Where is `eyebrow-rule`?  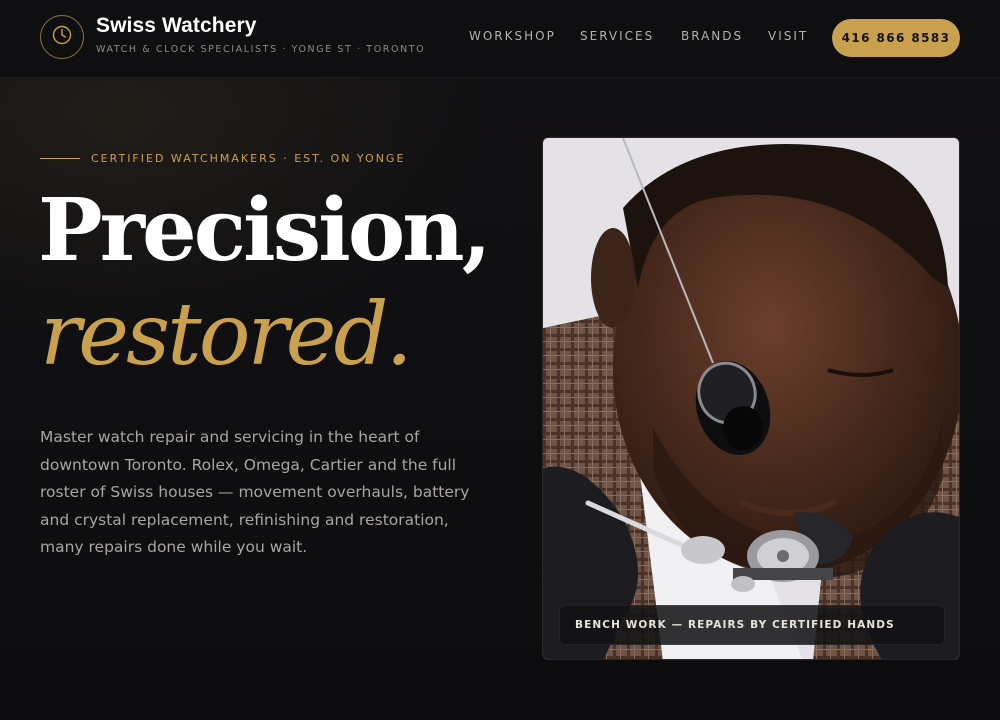 eyebrow-rule is located at coordinates (60, 158).